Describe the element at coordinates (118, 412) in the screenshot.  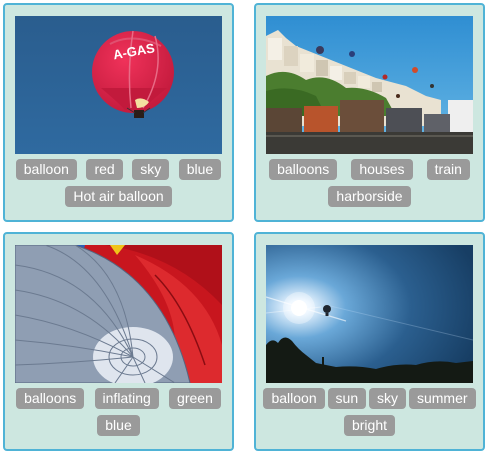
I see `tag-list: balloons inflating green blue` at that location.